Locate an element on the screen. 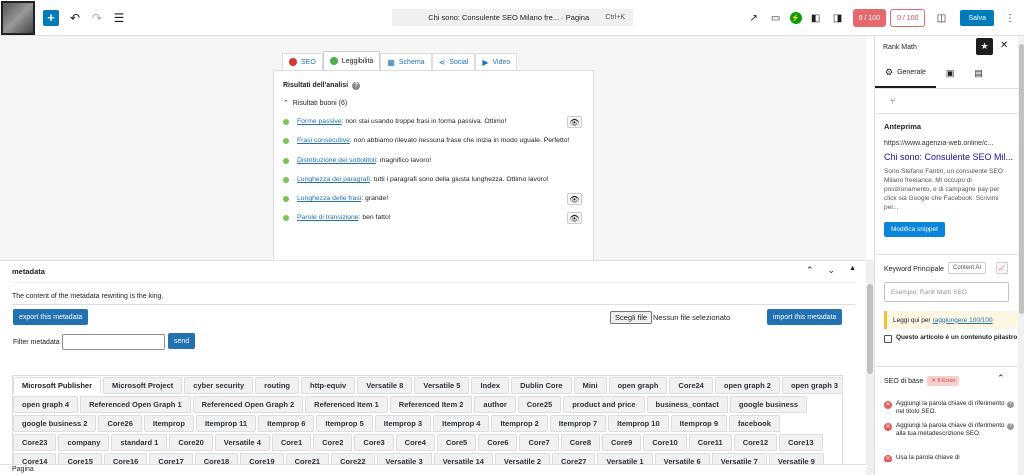  plugin-icon: ◧ is located at coordinates (816, 18).